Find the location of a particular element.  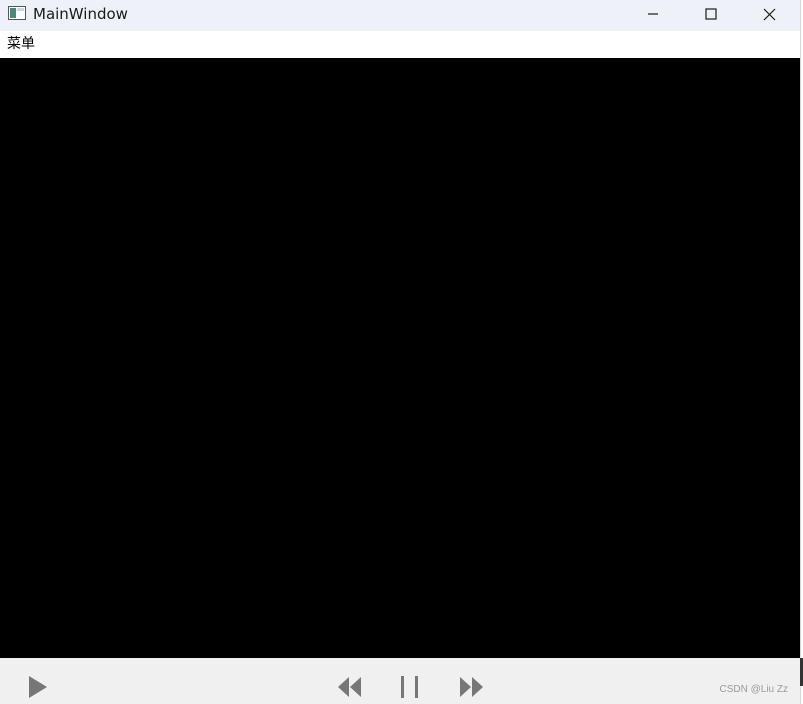

minimize-icon is located at coordinates (653, 14).